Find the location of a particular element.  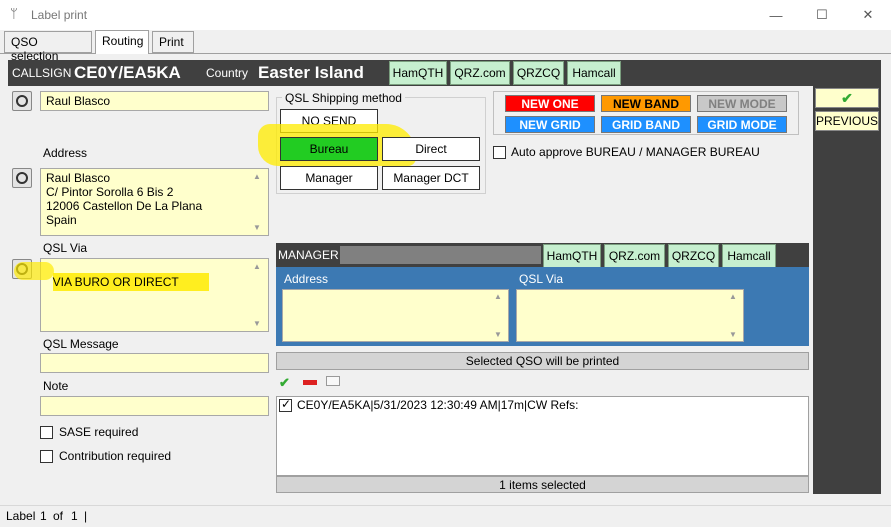

country-value: Easter Island is located at coordinates (311, 72).